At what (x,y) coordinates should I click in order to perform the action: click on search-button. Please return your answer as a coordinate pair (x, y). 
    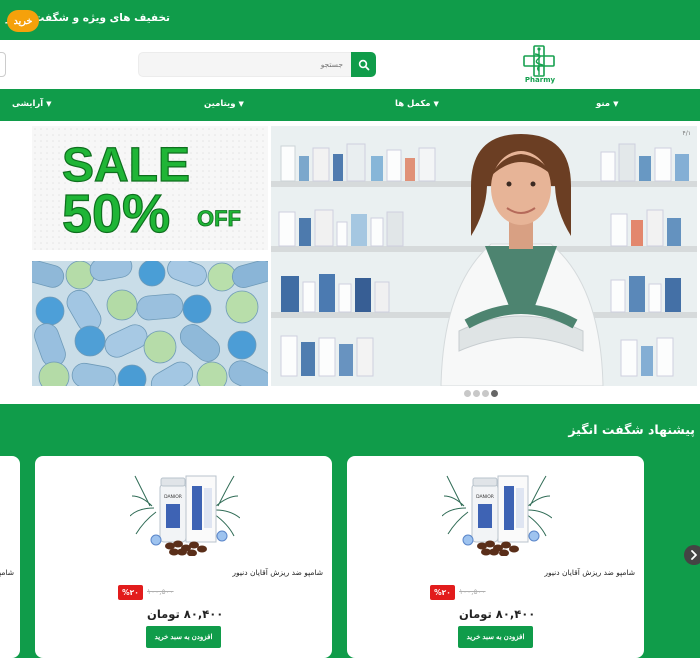
    Looking at the image, I should click on (363, 64).